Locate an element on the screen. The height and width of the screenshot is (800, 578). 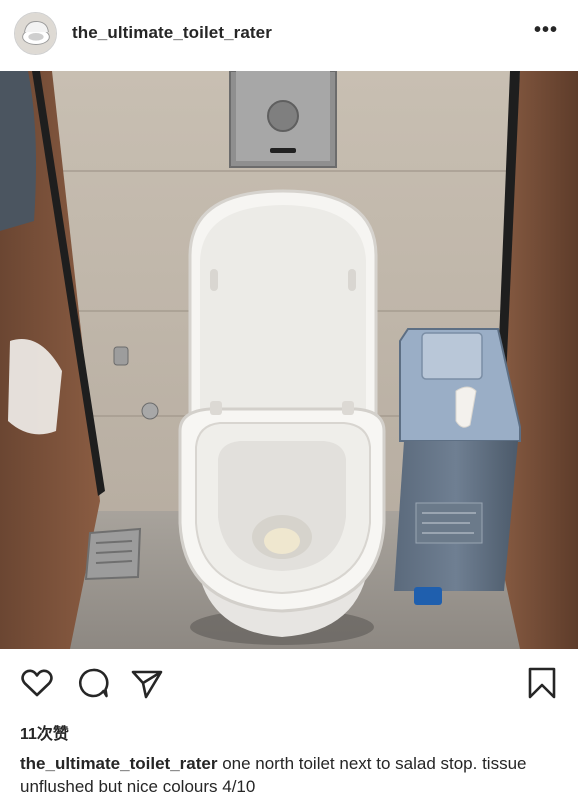
share-button is located at coordinates (147, 683).